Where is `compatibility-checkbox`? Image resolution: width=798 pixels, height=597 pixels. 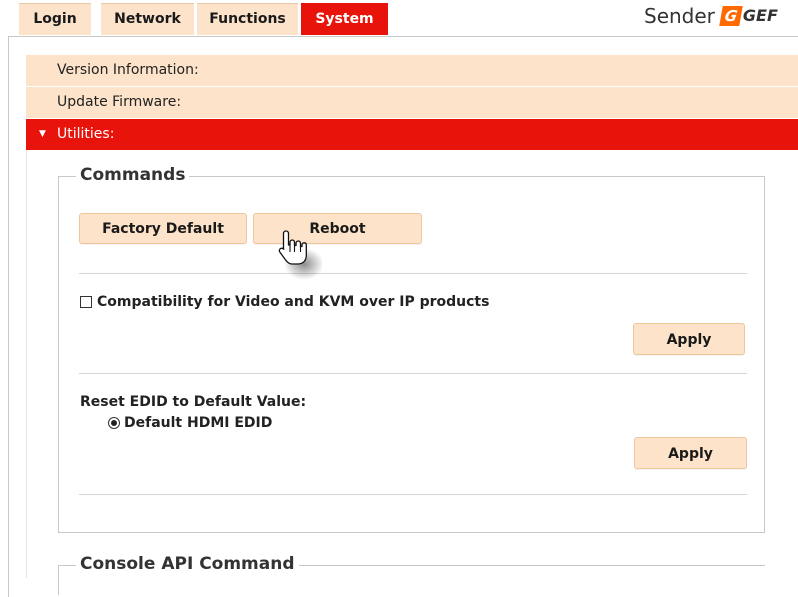
compatibility-checkbox is located at coordinates (86, 302).